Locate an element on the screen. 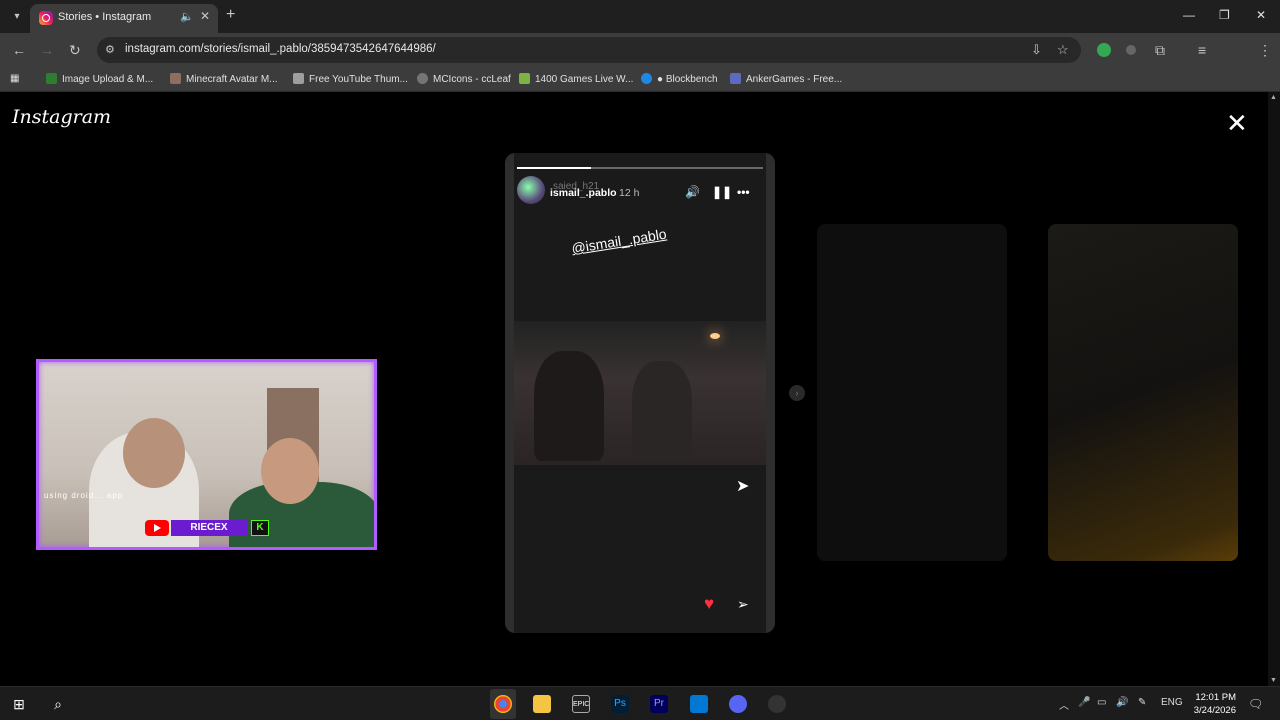  webcam-caption: using droid... app is located at coordinates (84, 495).